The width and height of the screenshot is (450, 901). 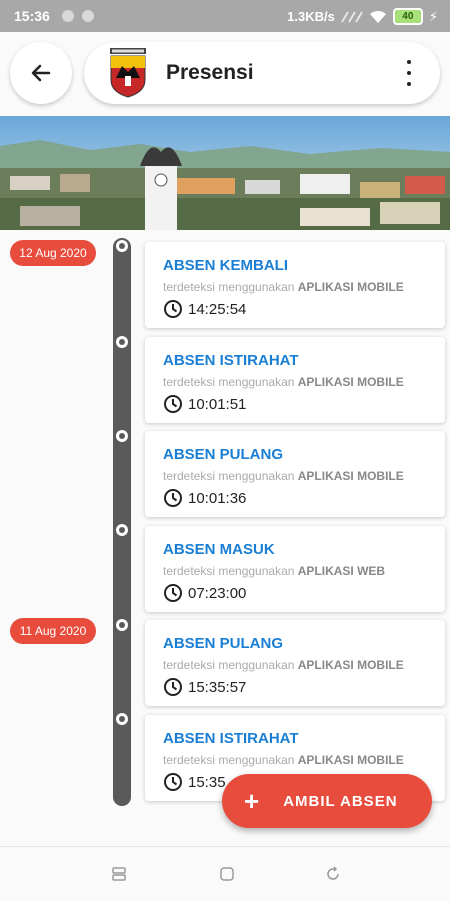 I want to click on date-badge: 11 Aug 2020, so click(x=53, y=631).